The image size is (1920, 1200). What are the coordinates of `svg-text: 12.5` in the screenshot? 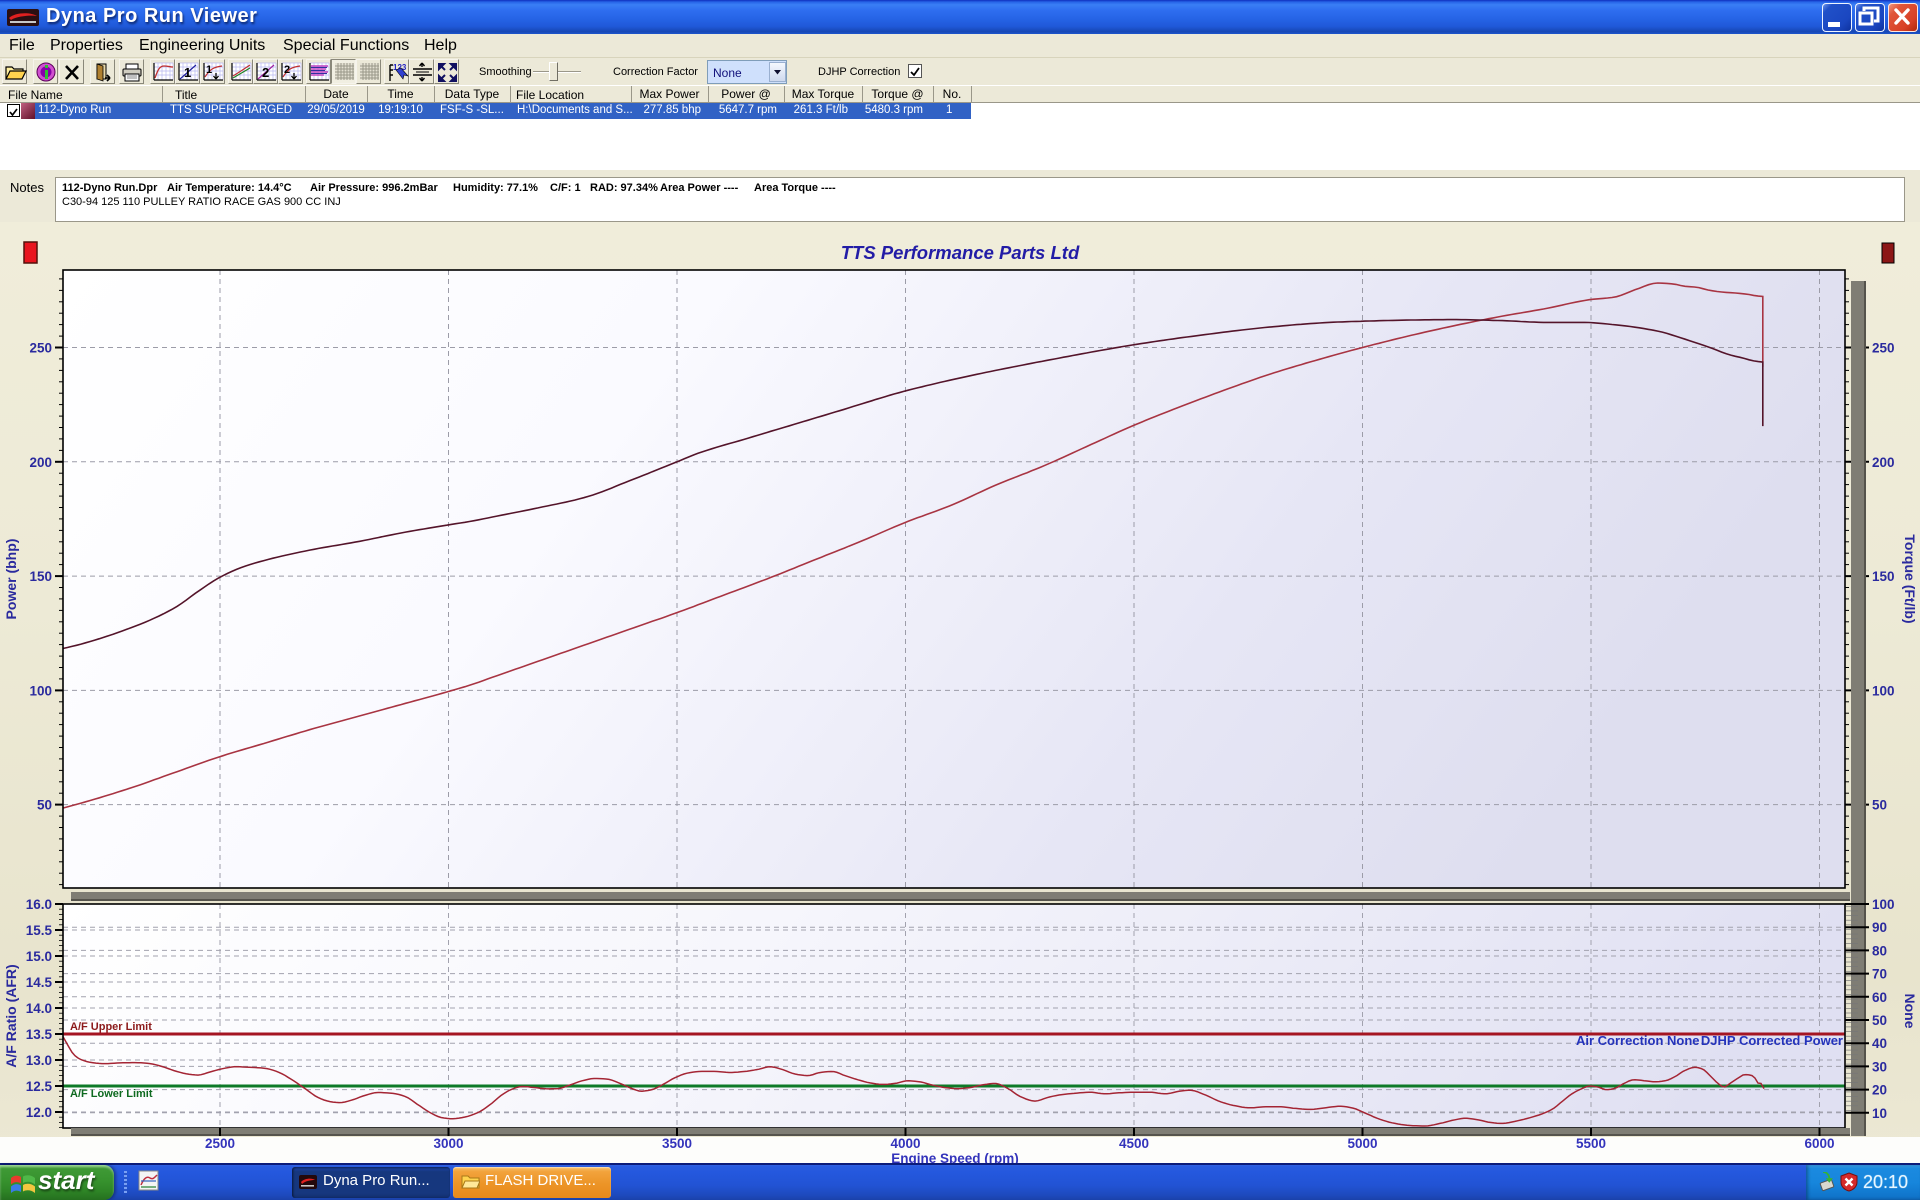 It's located at (39, 1086).